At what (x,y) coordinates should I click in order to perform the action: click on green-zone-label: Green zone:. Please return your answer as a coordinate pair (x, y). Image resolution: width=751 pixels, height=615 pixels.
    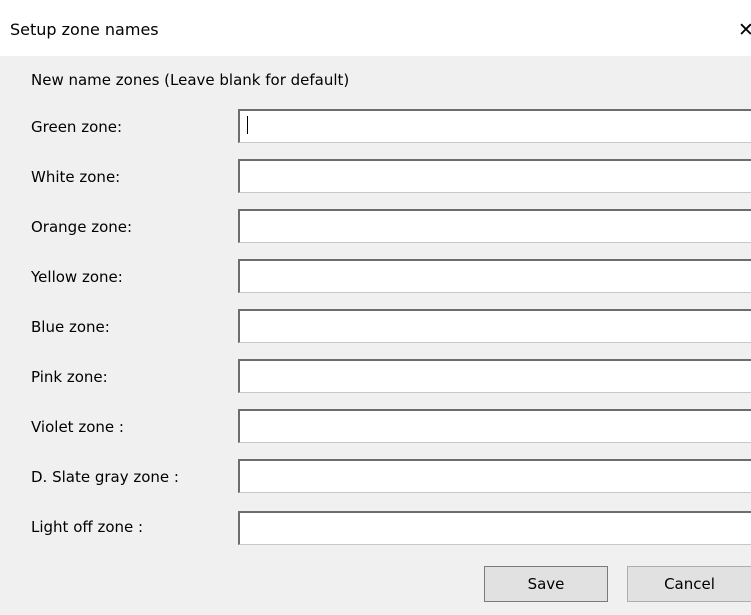
    Looking at the image, I should click on (77, 127).